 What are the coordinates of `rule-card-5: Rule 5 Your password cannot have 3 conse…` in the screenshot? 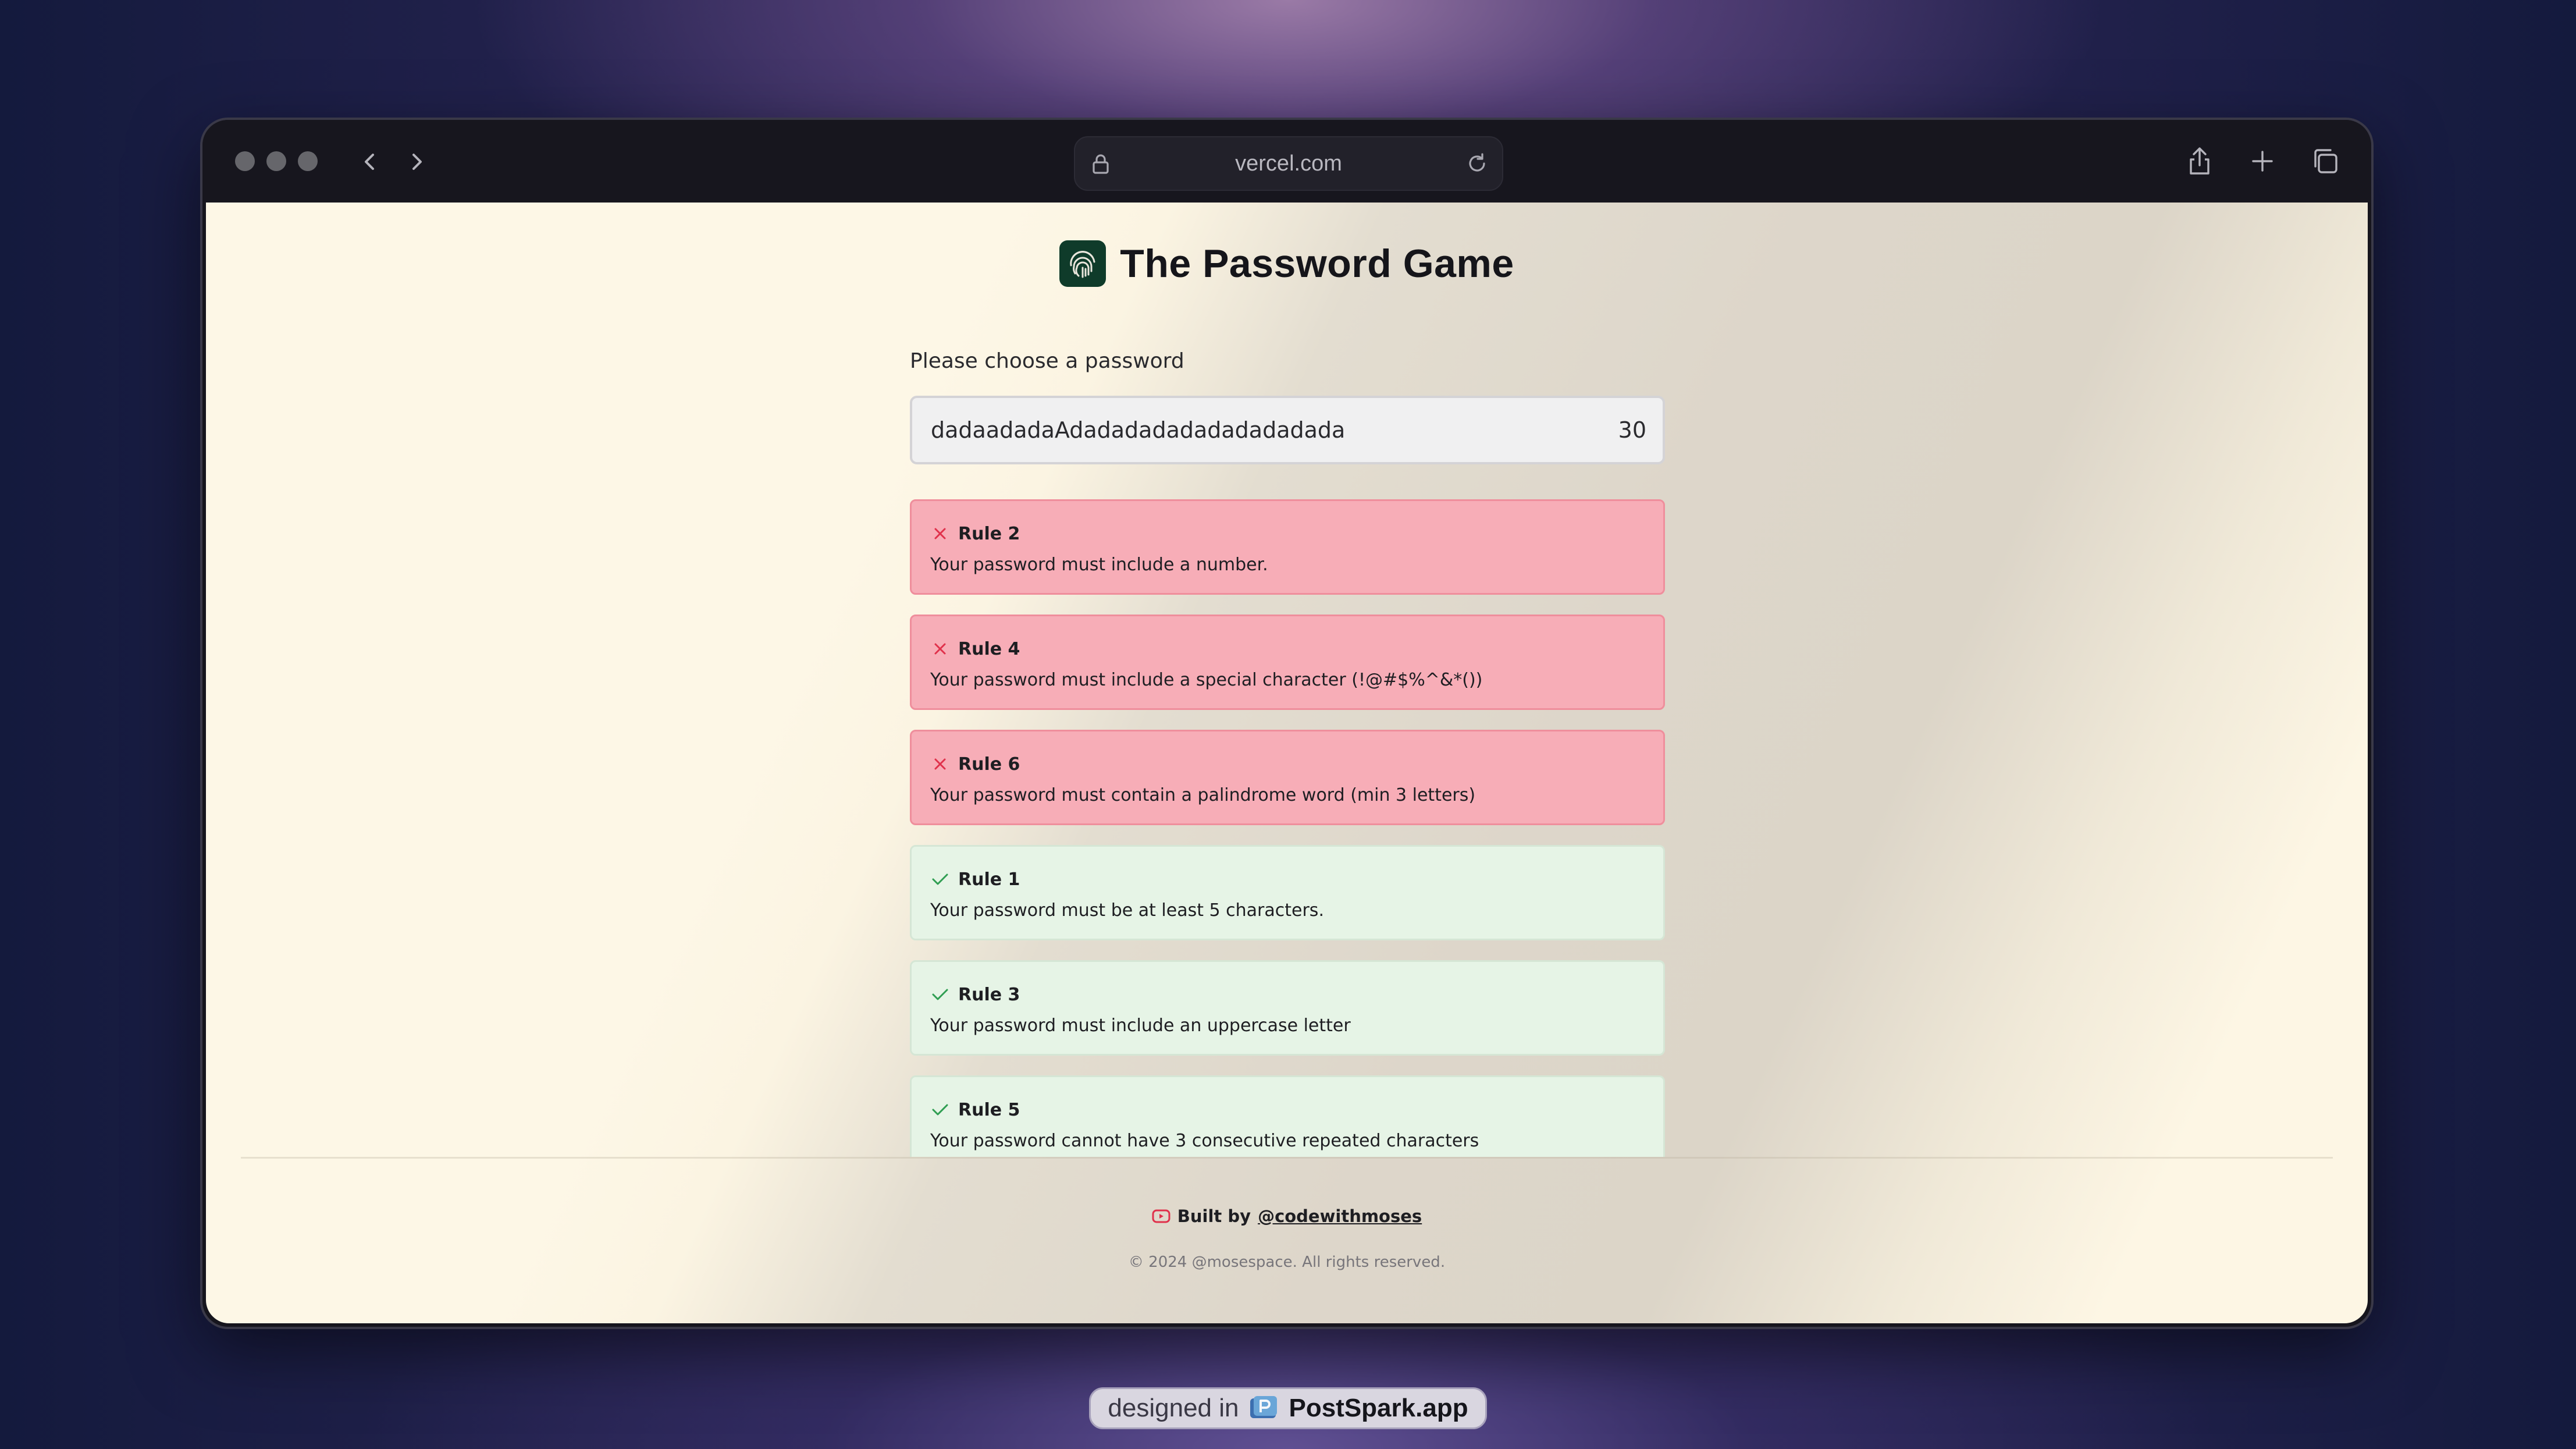 It's located at (1287, 1116).